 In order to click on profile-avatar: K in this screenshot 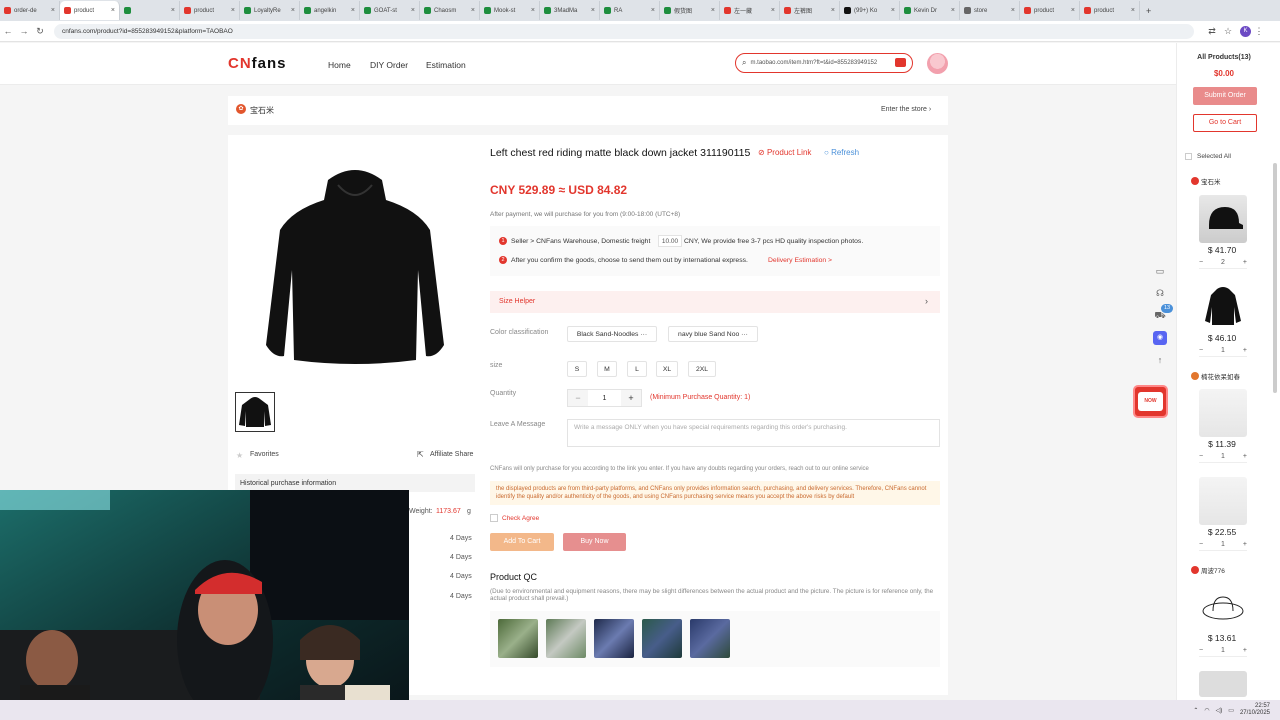, I will do `click(1245, 31)`.